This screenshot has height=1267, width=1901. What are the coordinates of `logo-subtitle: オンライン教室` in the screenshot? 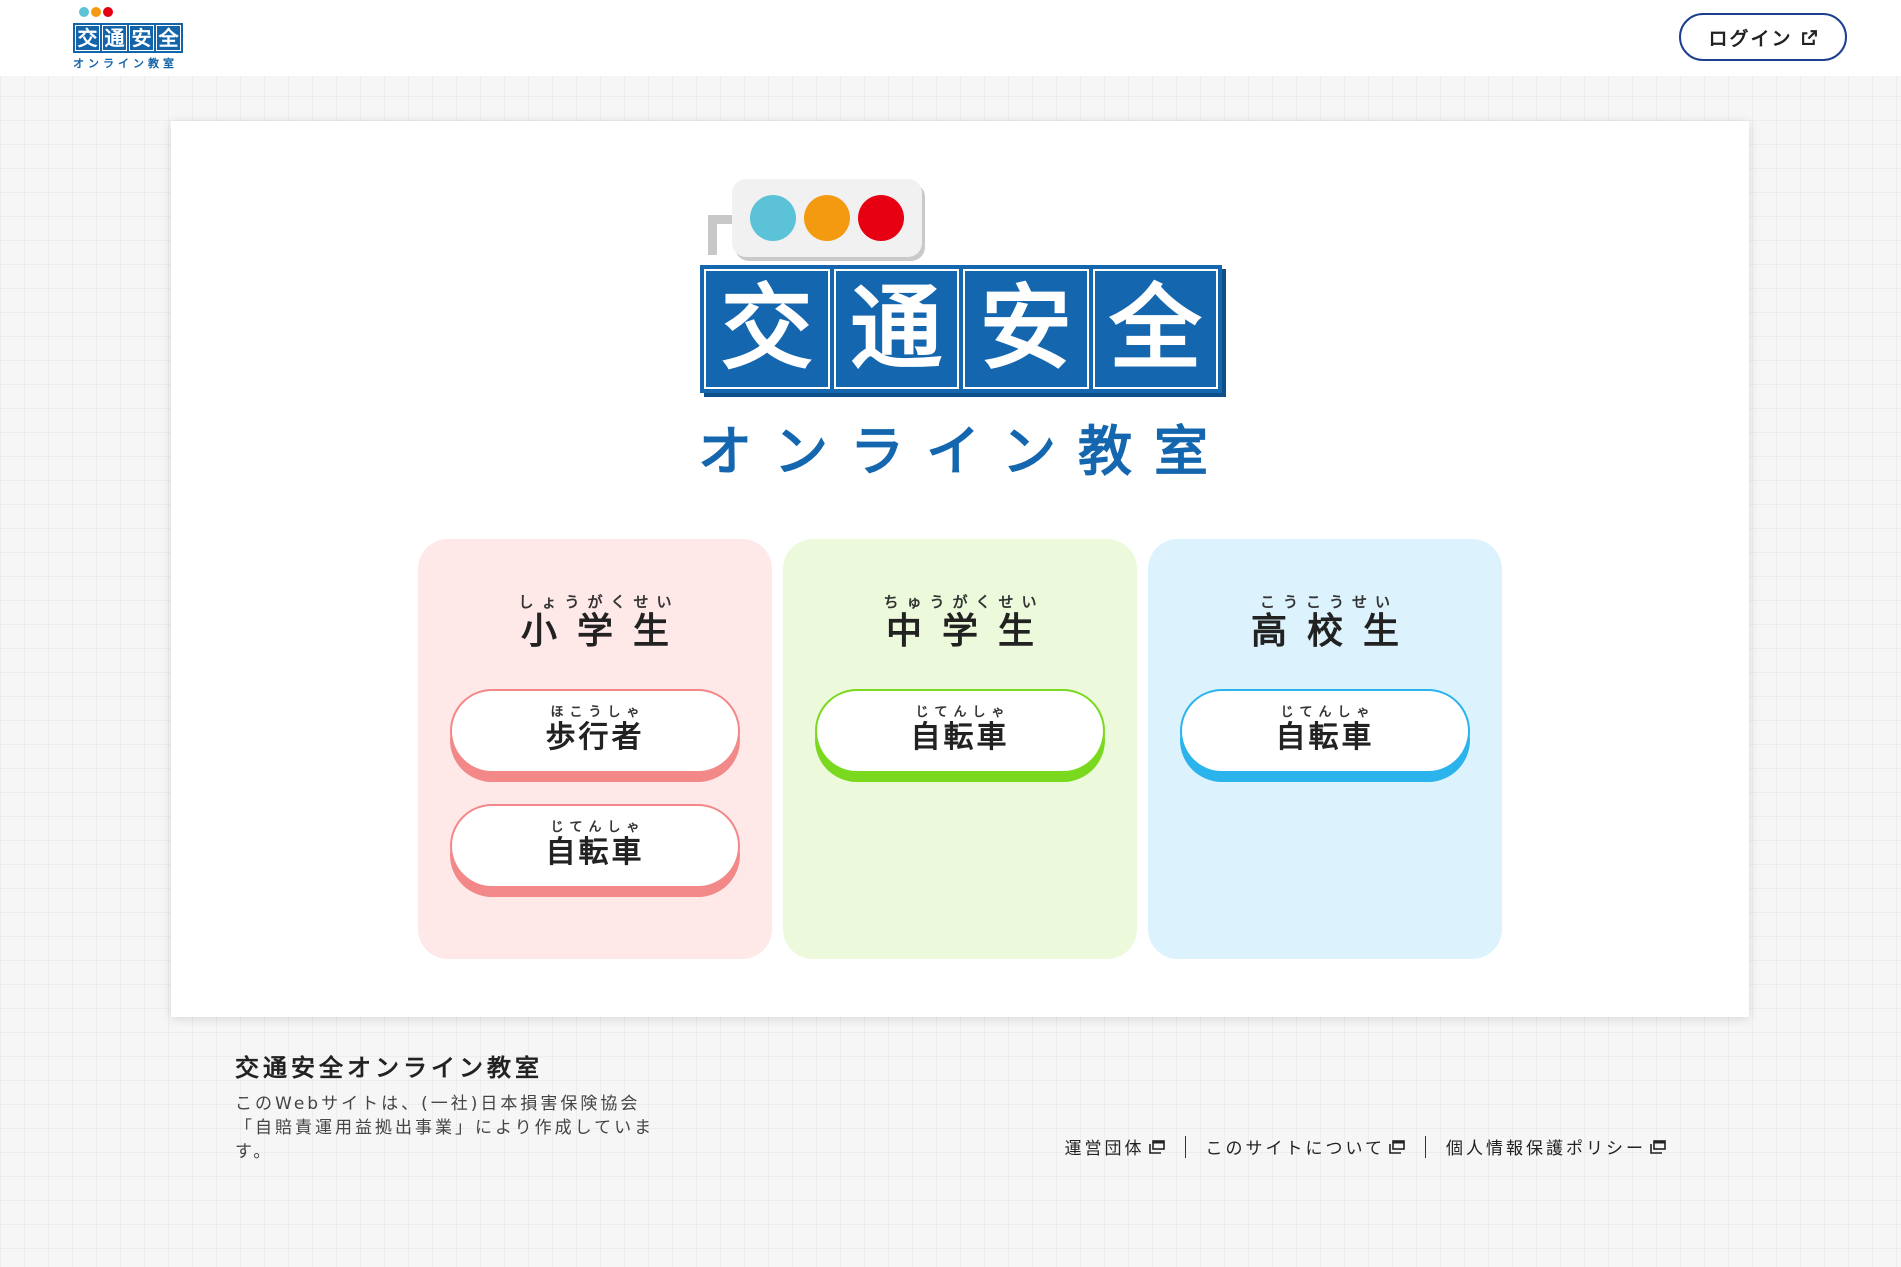 It's located at (125, 63).